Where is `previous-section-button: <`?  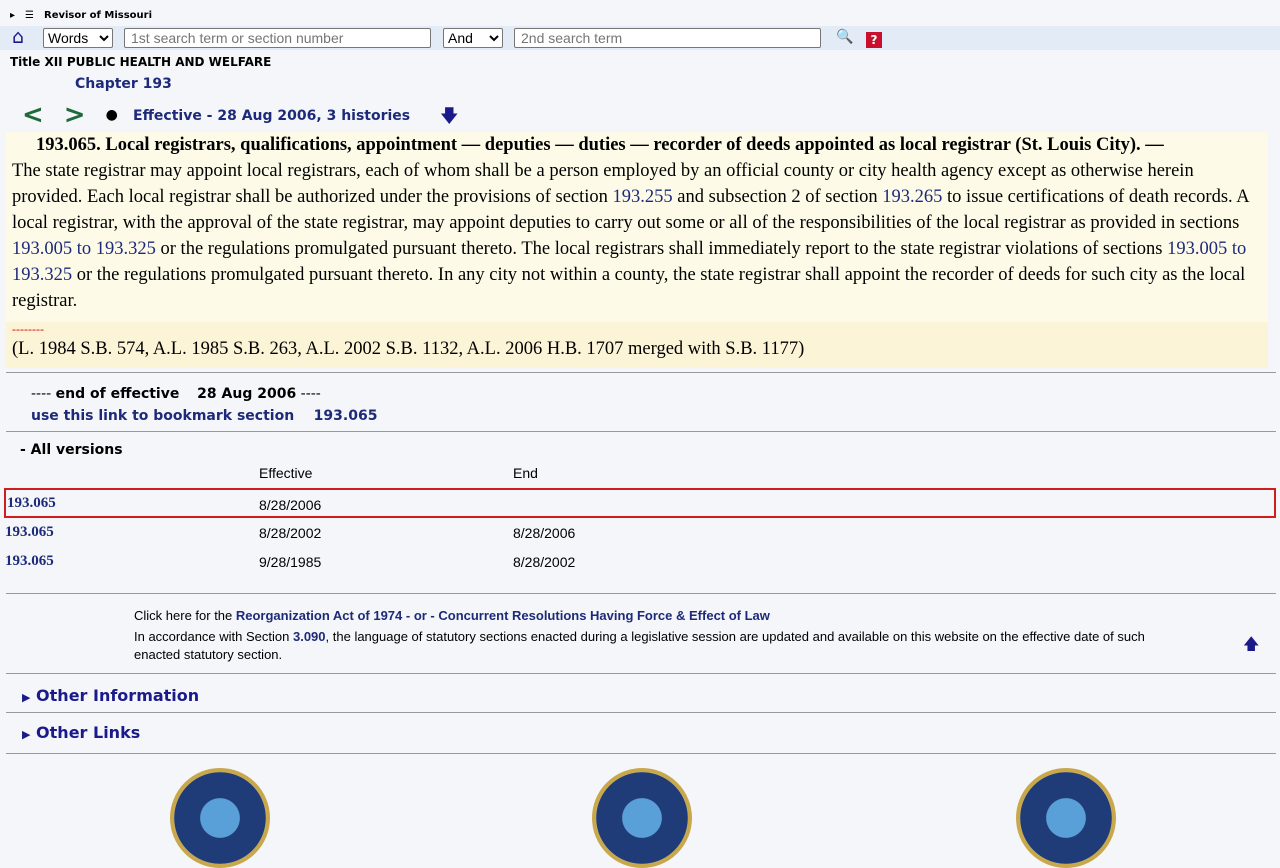 previous-section-button: < is located at coordinates (33, 115).